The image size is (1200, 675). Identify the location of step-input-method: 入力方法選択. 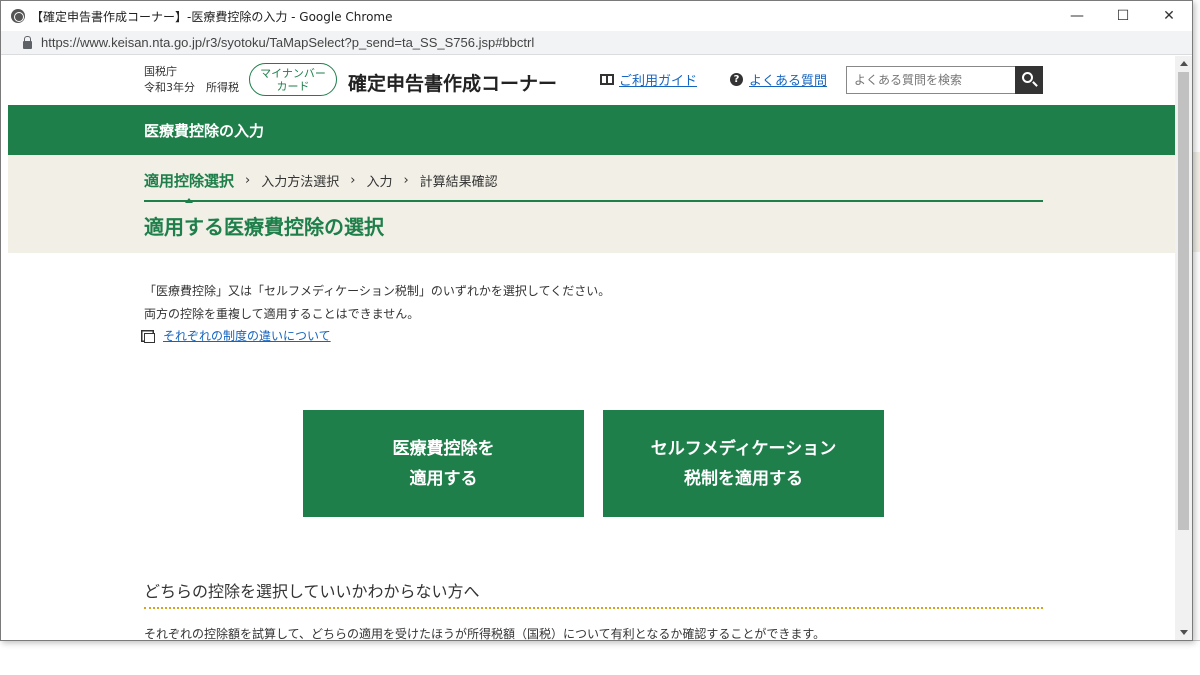
(300, 182).